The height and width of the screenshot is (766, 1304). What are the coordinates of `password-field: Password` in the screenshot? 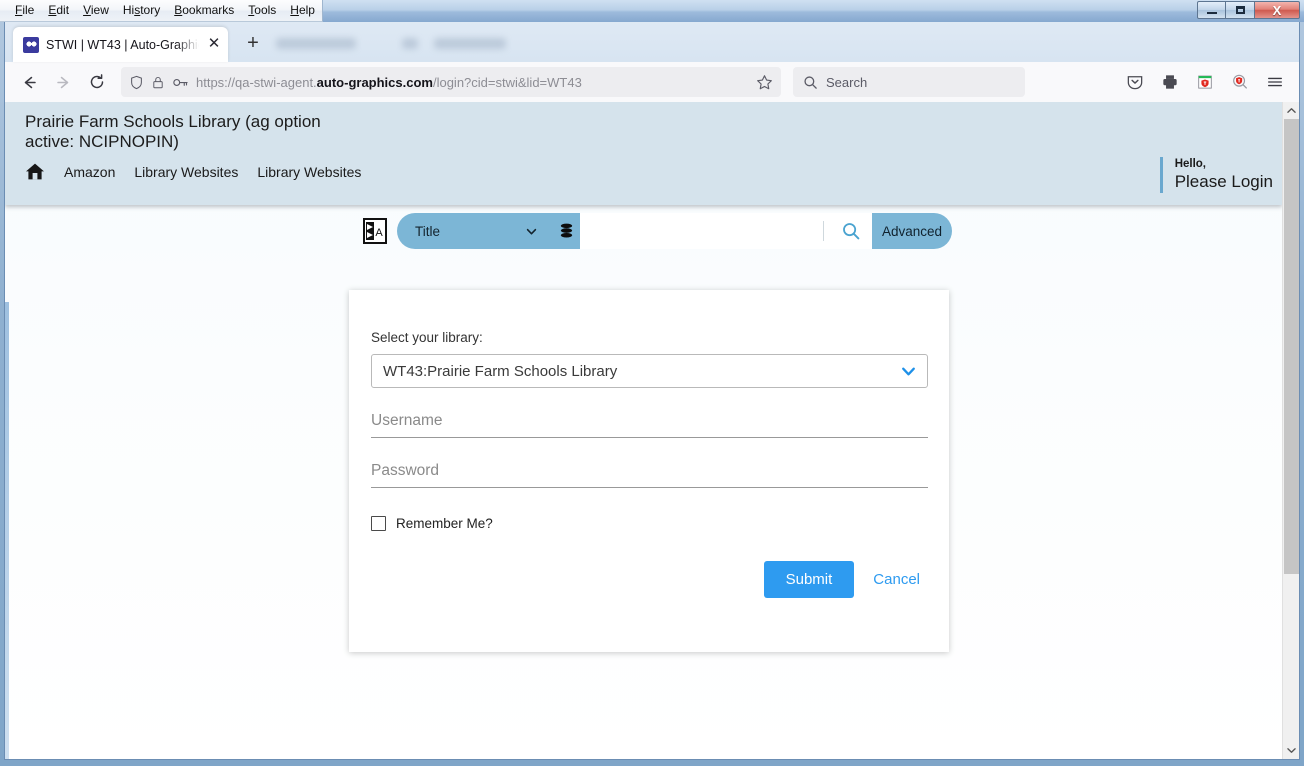 It's located at (649, 475).